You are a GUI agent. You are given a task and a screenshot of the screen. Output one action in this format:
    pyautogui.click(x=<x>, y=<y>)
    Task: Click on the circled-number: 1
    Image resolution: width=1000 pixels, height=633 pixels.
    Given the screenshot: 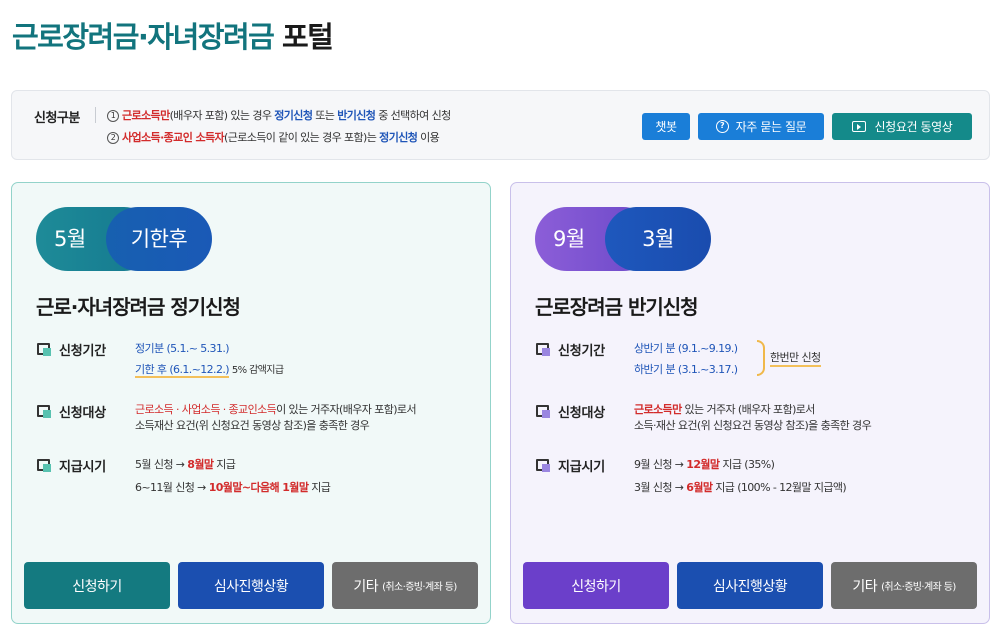 What is the action you would take?
    pyautogui.click(x=113, y=116)
    